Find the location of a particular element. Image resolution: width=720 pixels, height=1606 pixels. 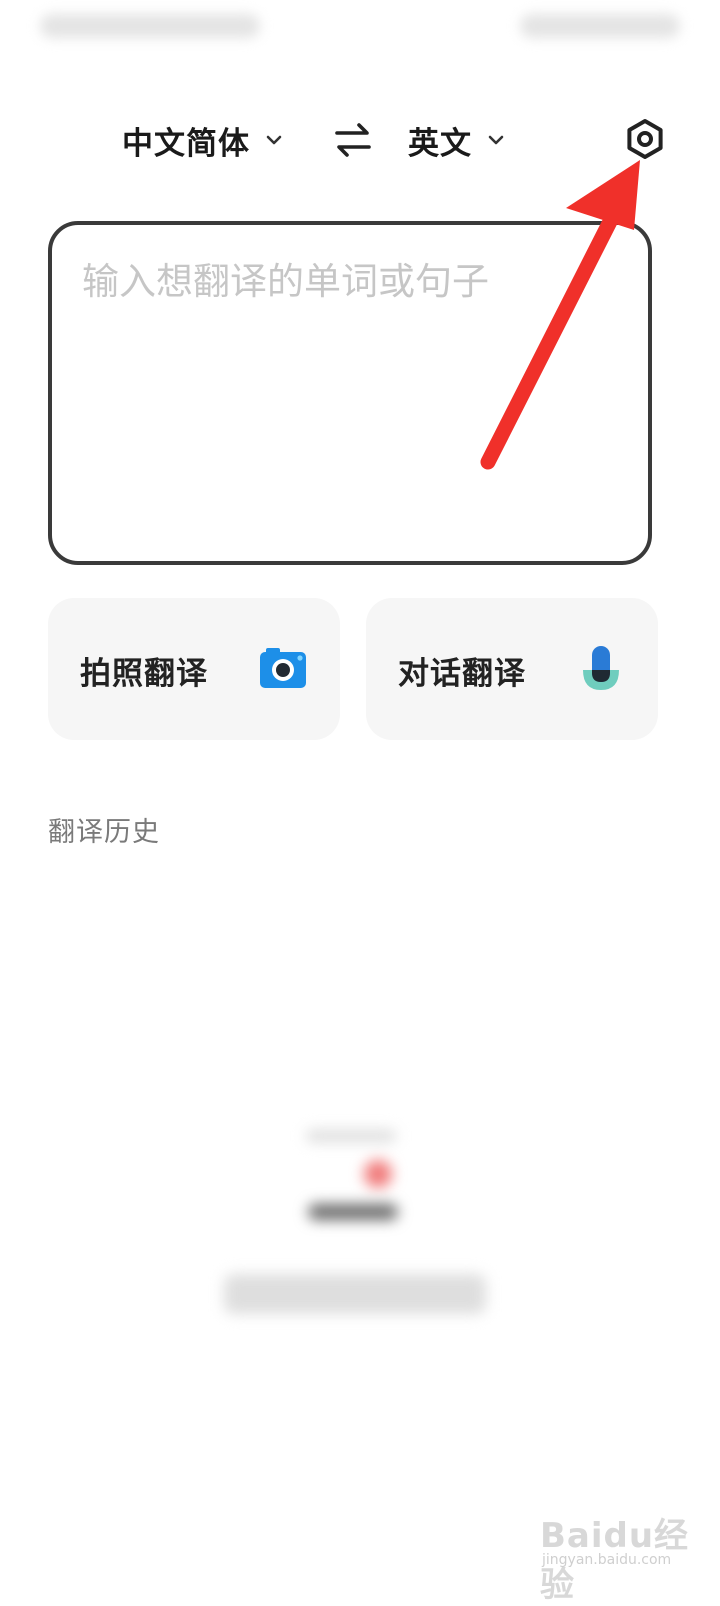

swap-arrows-icon is located at coordinates (353, 140).